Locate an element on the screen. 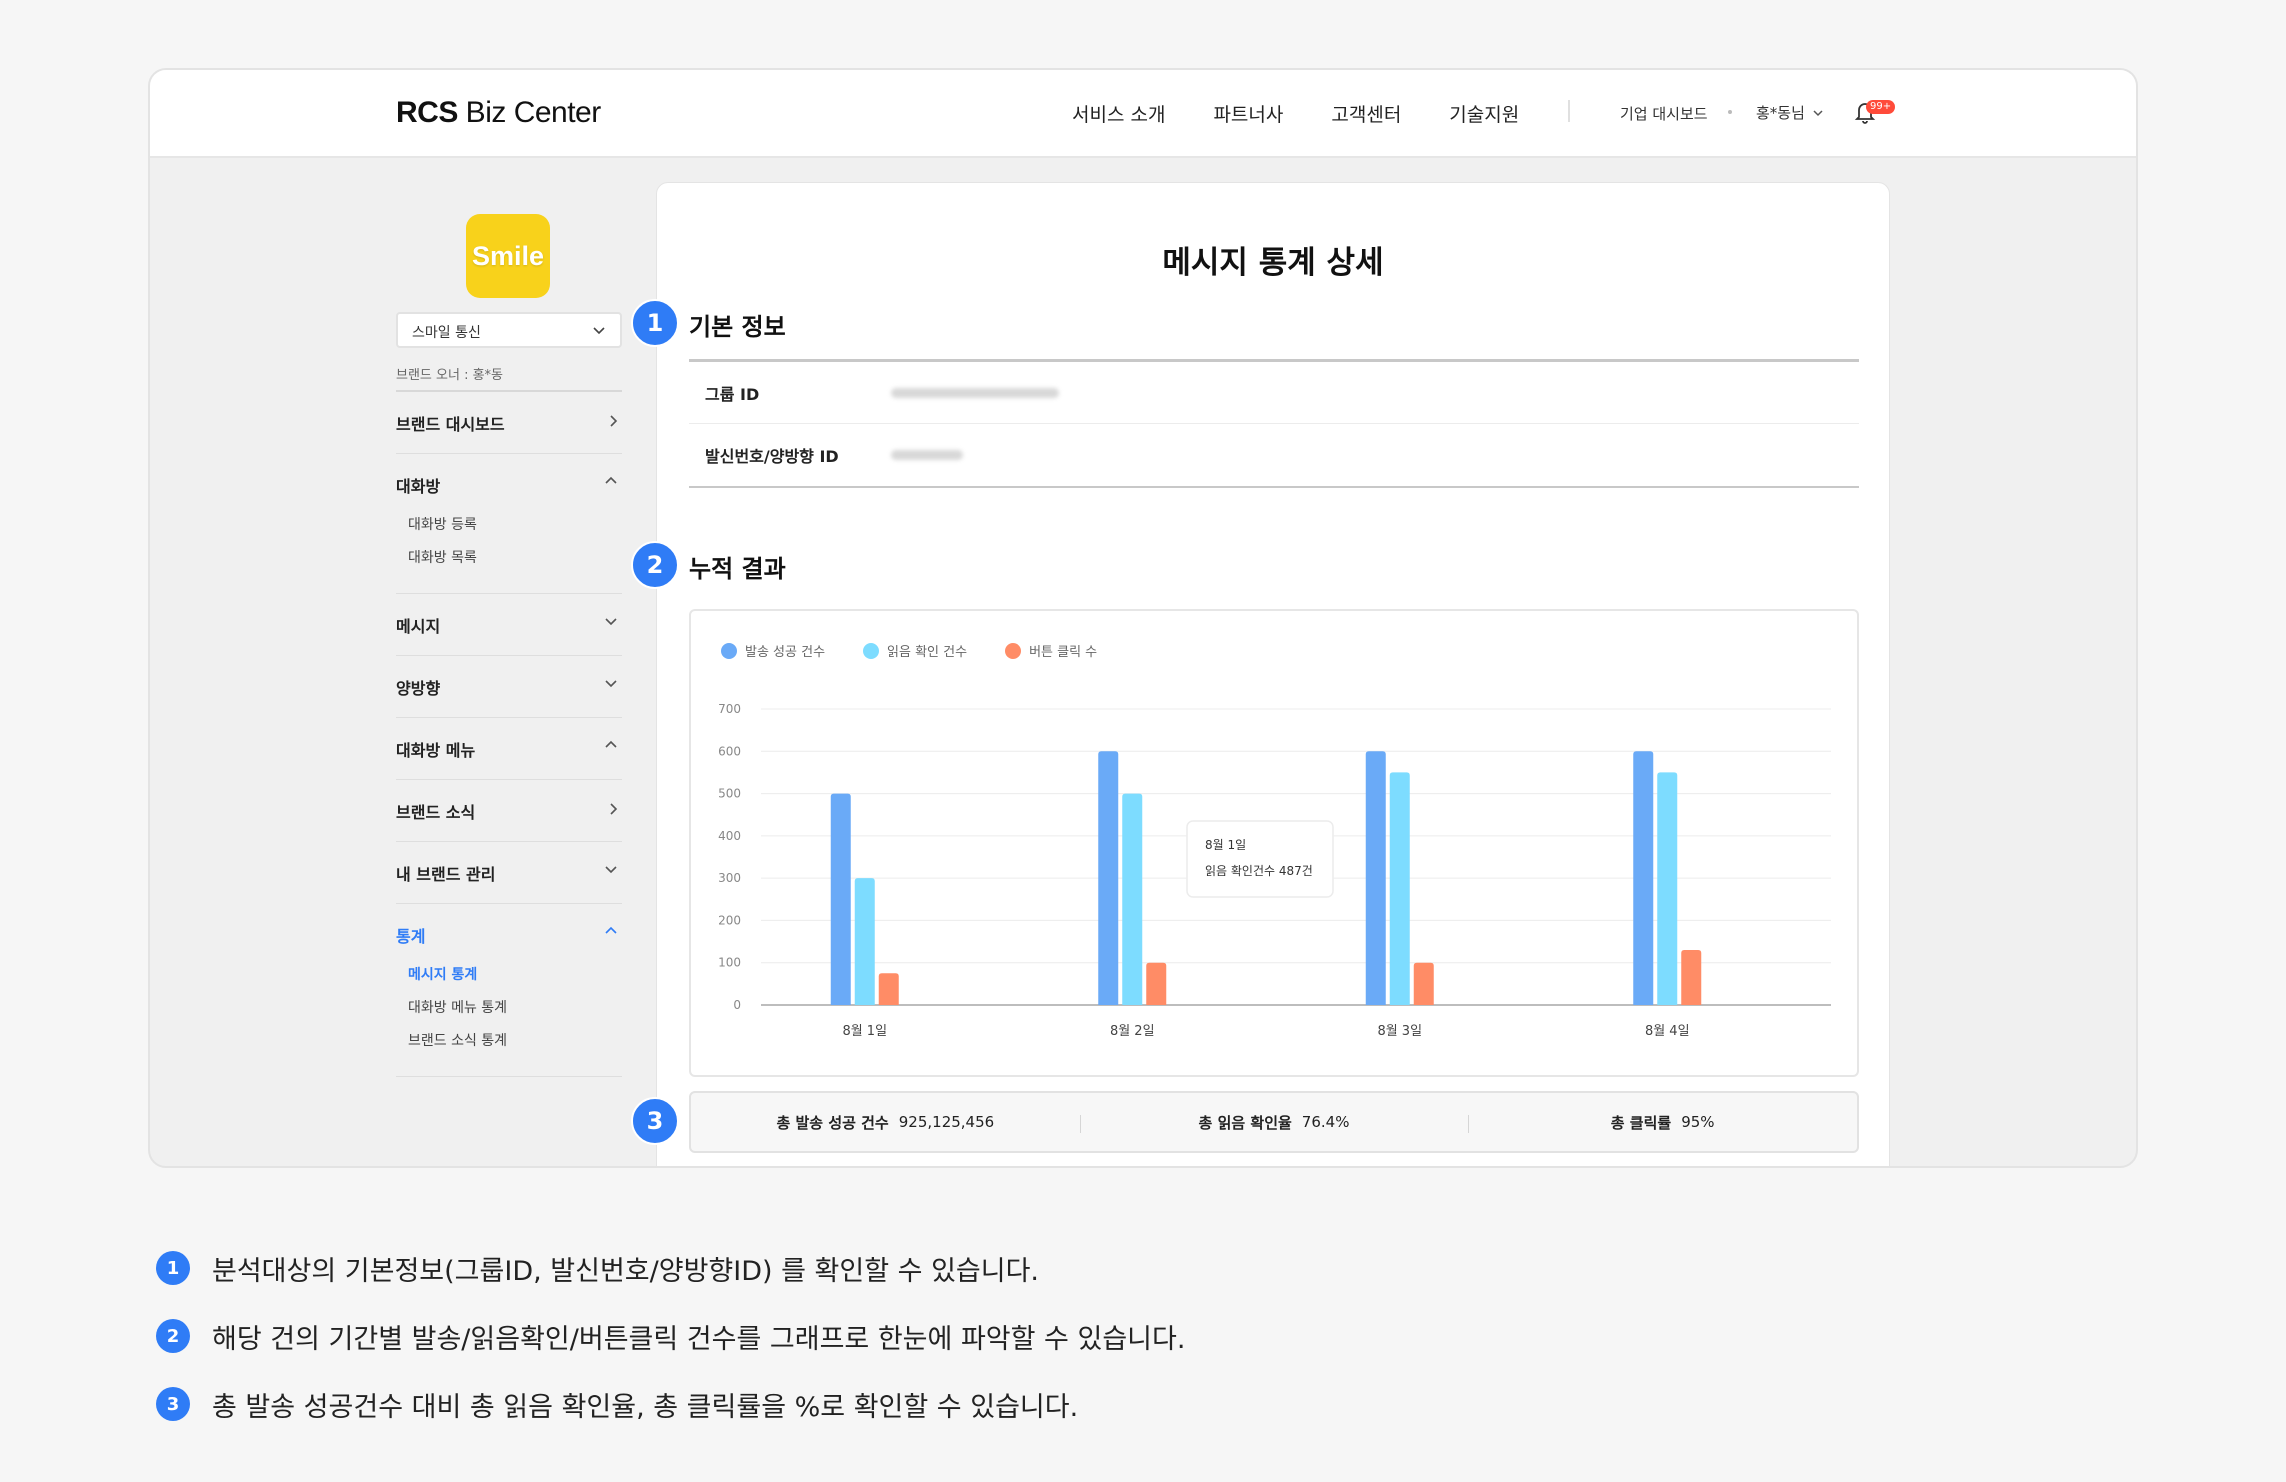 This screenshot has width=2286, height=1482. x-tick-label: 8월 2일 is located at coordinates (1132, 1031).